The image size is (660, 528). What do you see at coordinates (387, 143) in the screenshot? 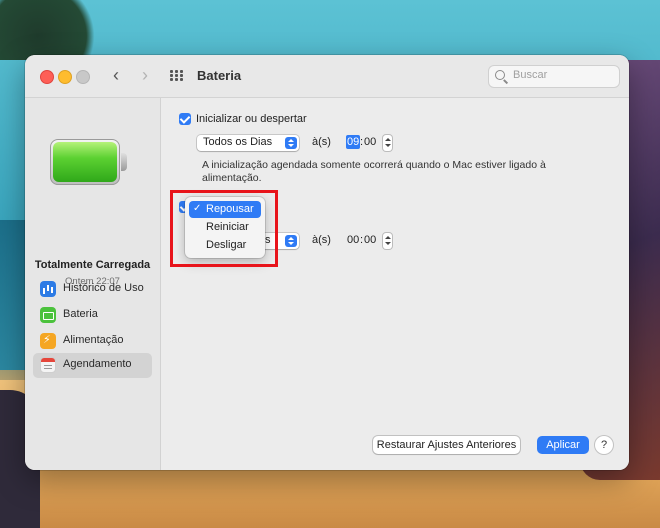
I see `startup-time-stepper` at bounding box center [387, 143].